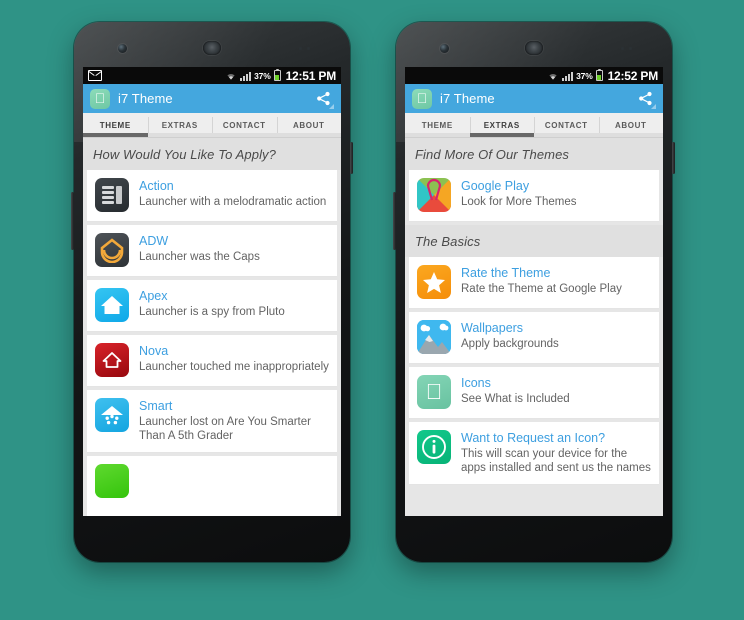  I want to click on list-item-title: Nova, so click(154, 351).